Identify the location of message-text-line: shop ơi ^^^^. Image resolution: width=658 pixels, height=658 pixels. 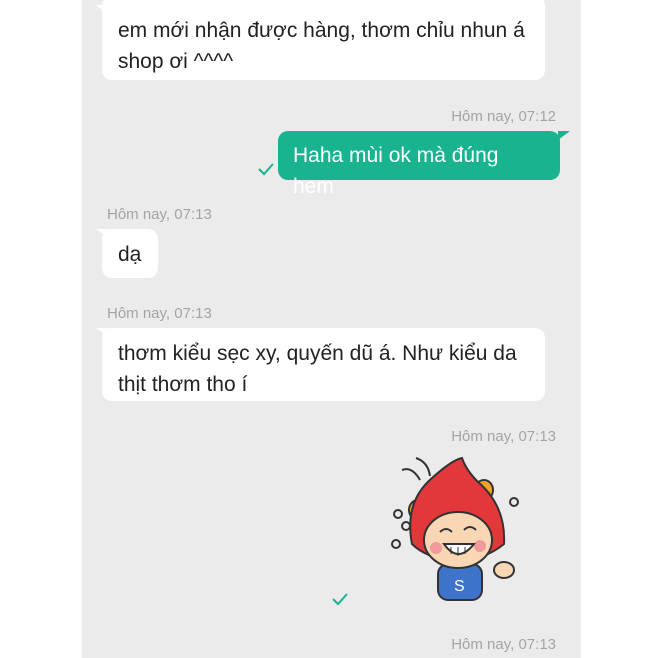
(176, 61).